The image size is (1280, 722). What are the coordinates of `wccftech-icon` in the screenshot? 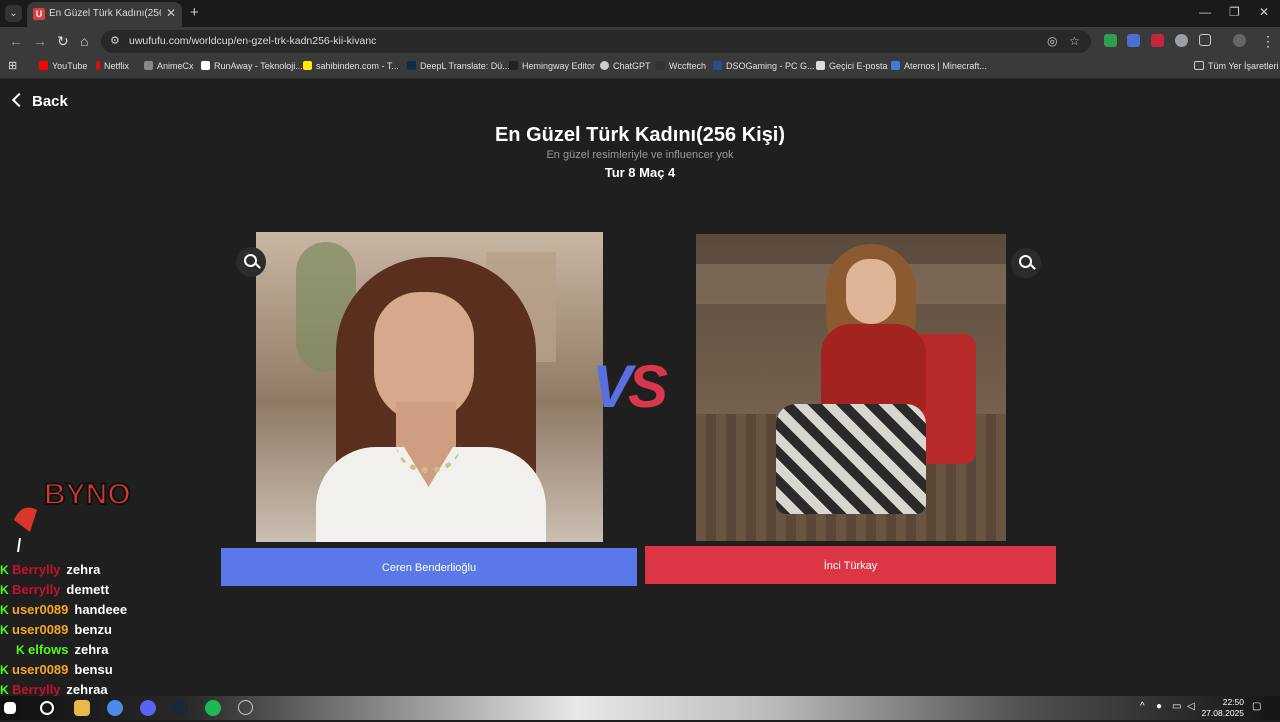 It's located at (660, 65).